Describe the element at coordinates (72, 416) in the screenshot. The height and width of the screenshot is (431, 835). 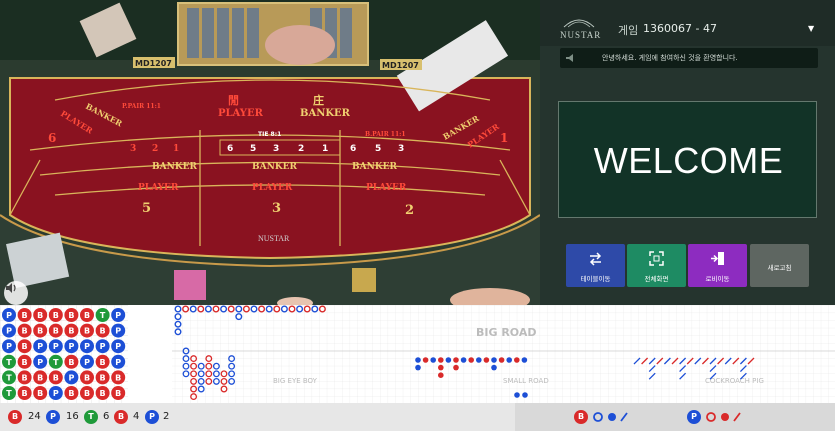
I see `player-count: 16` at that location.